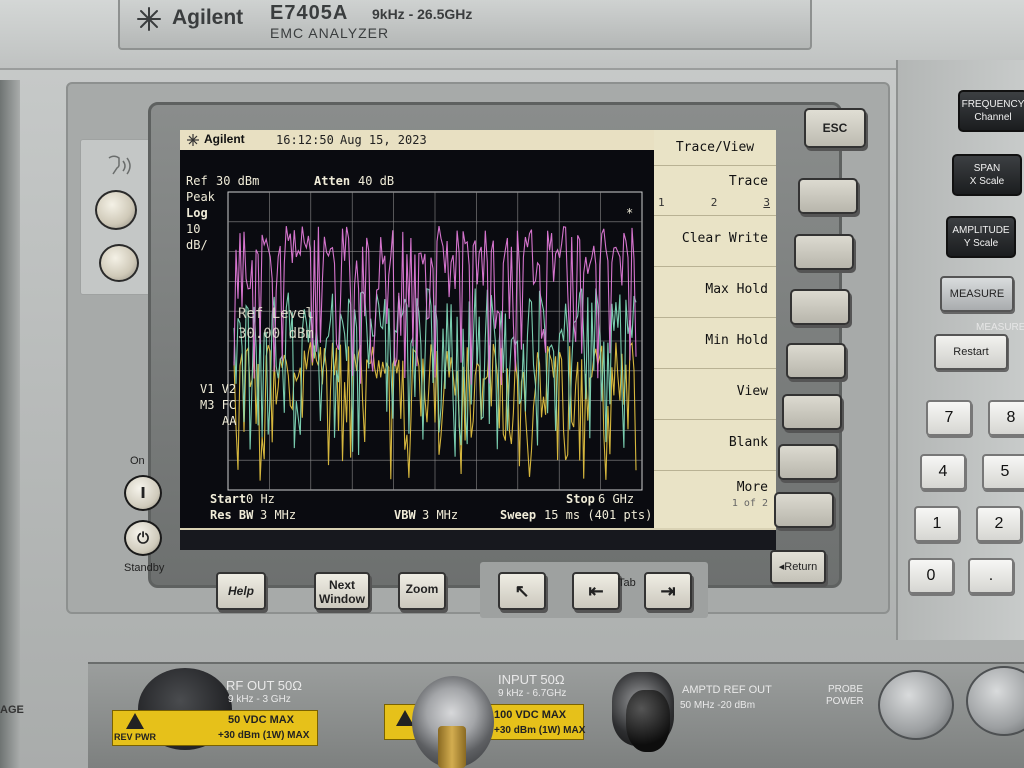 The height and width of the screenshot is (768, 1024). What do you see at coordinates (197, 213) in the screenshot?
I see `scale-type: Log` at bounding box center [197, 213].